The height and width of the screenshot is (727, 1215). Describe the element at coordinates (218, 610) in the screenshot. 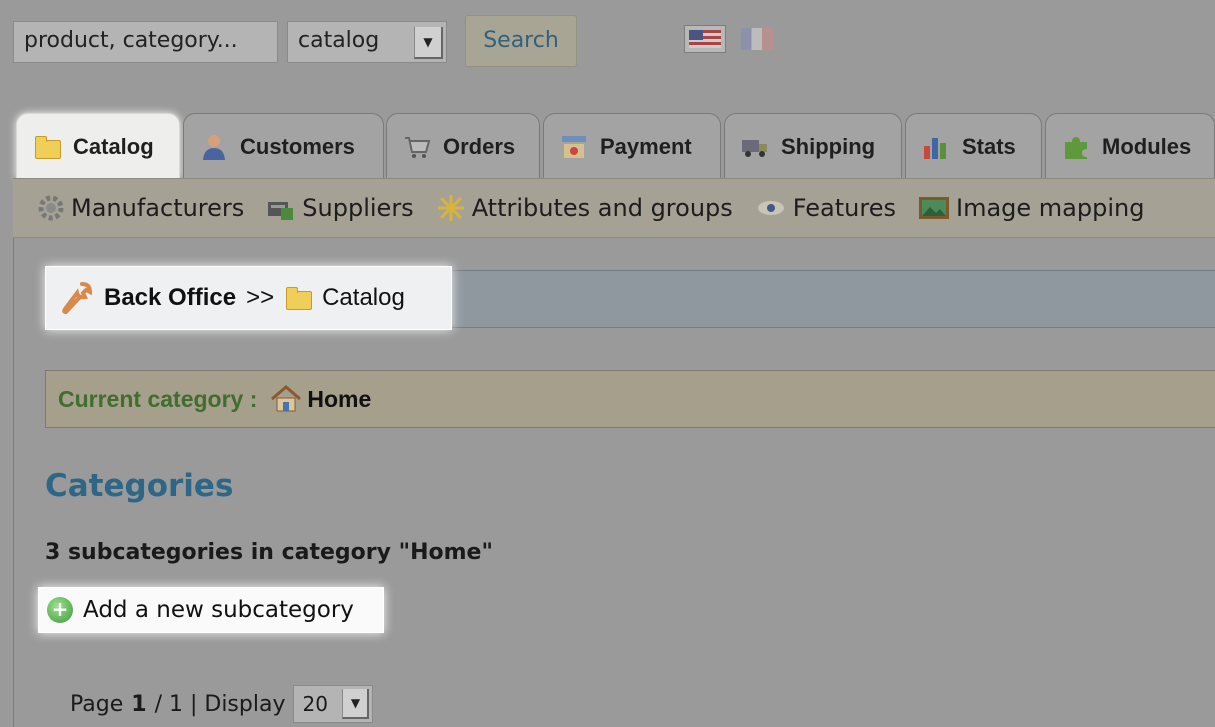

I see `add-subcategory-label: Add a new subcategory` at that location.